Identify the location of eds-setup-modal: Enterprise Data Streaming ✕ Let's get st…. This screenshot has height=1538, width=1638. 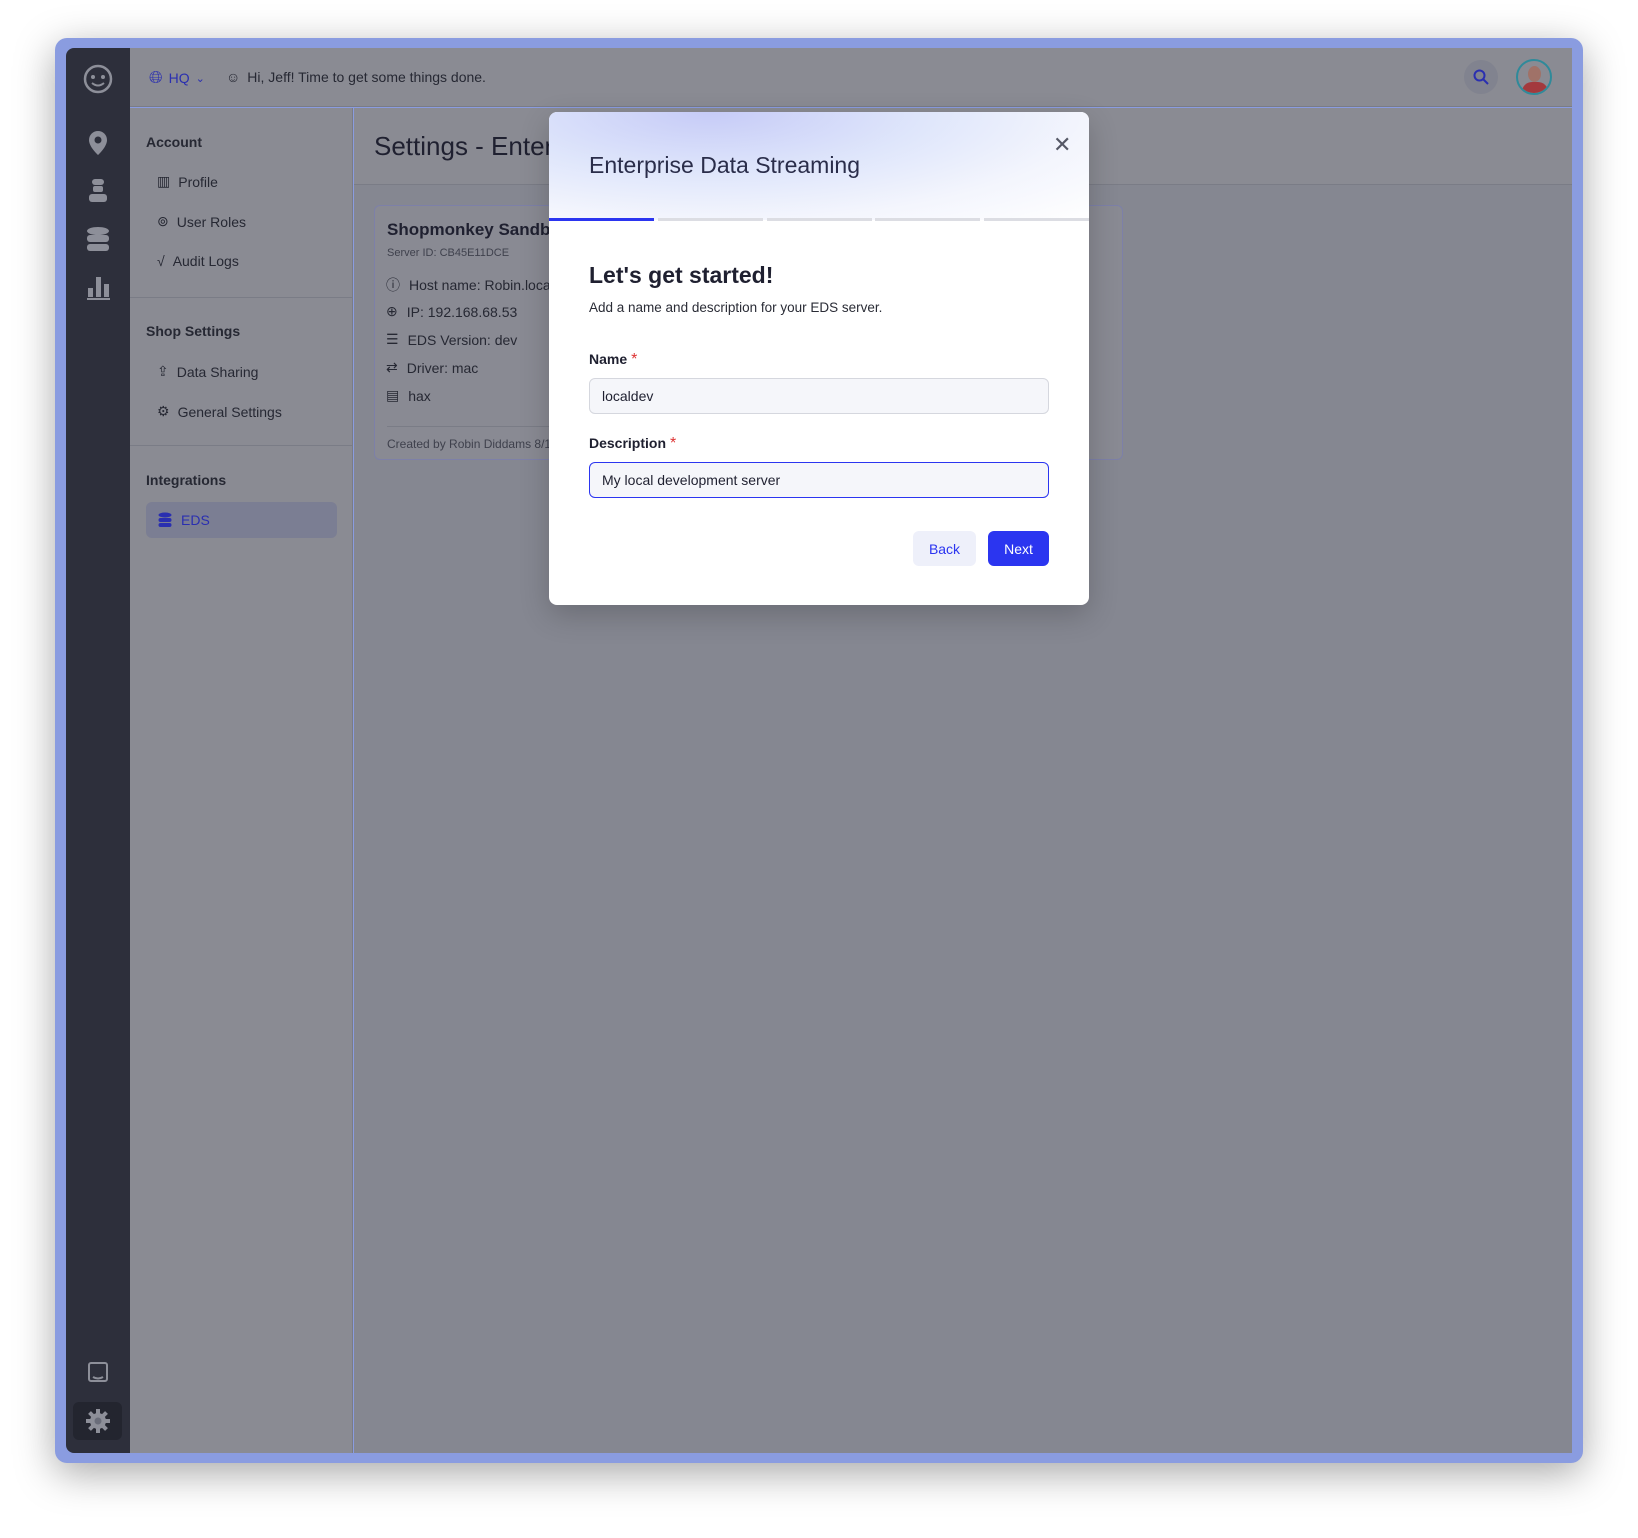
(819, 358).